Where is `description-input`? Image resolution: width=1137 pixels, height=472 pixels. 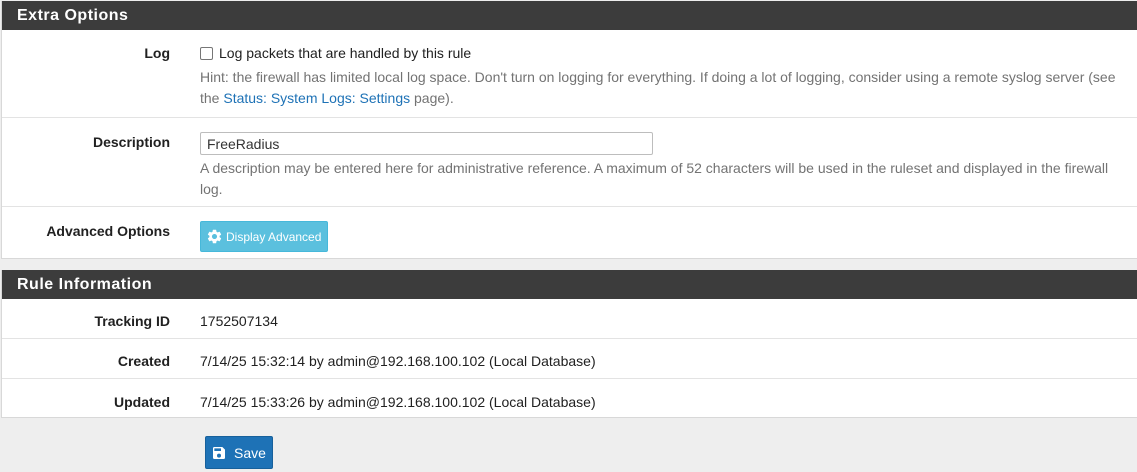
description-input is located at coordinates (426, 143).